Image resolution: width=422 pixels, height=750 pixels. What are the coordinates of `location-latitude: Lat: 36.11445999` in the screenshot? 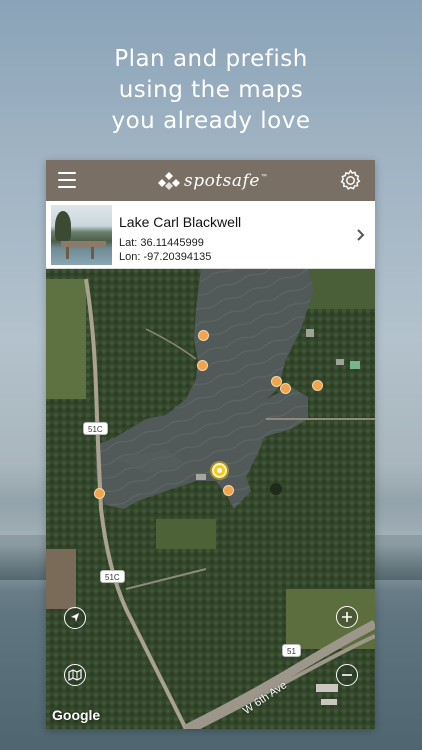 It's located at (161, 243).